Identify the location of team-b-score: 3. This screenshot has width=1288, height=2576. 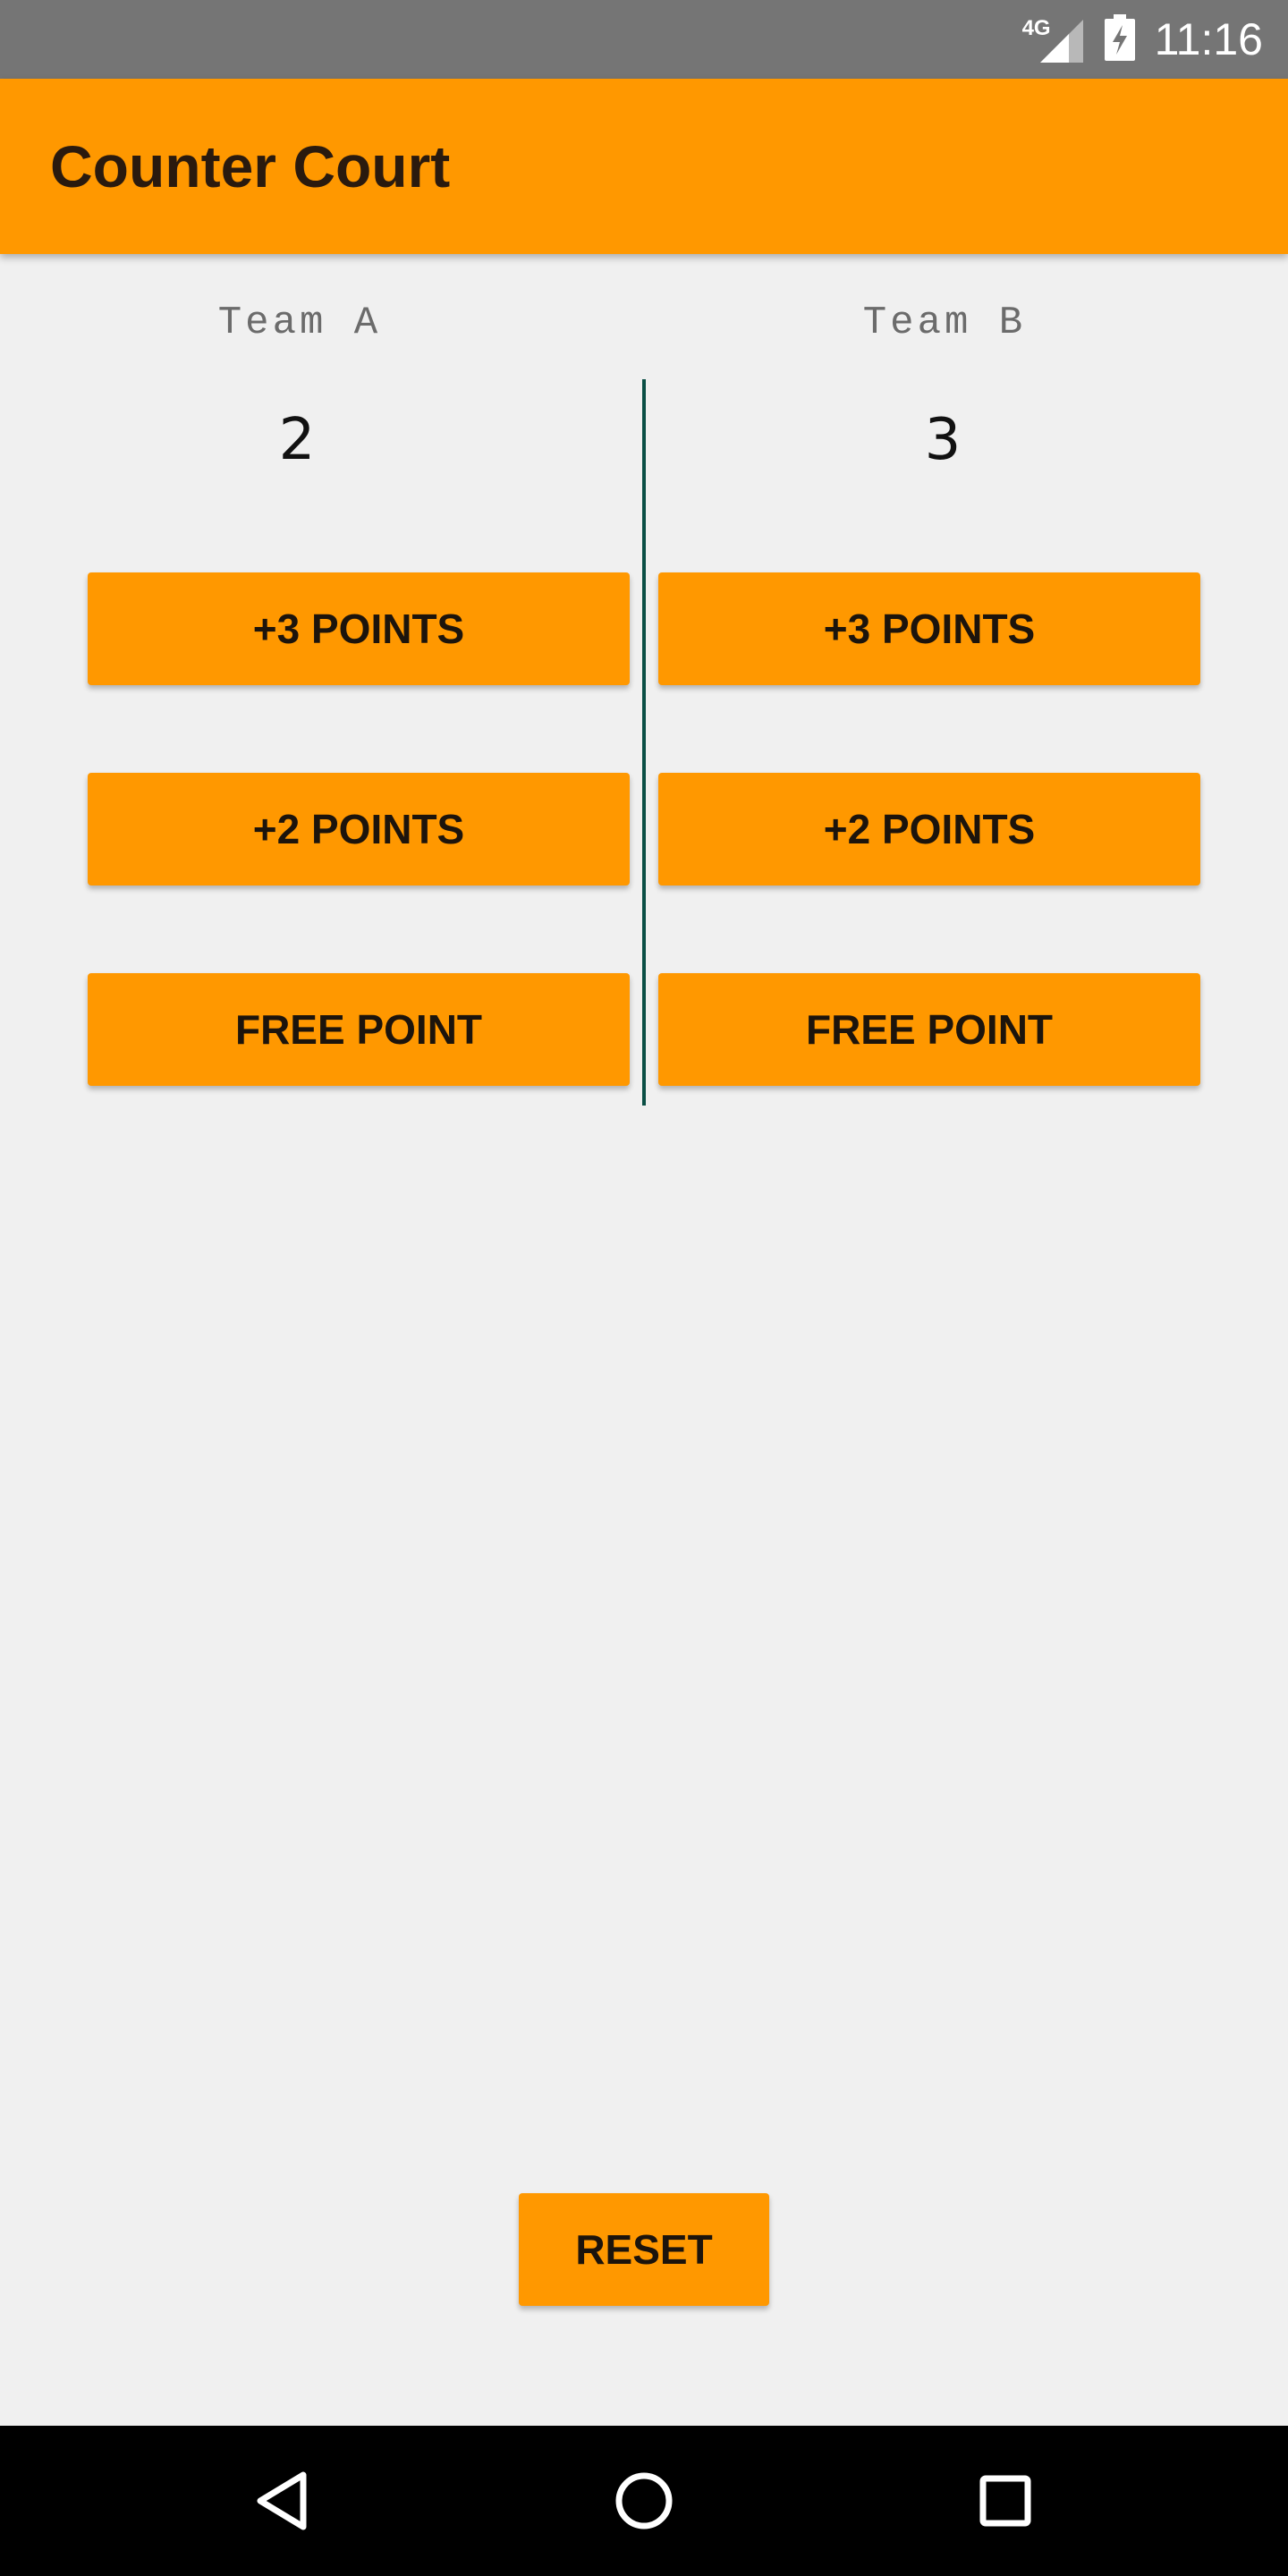
(943, 440).